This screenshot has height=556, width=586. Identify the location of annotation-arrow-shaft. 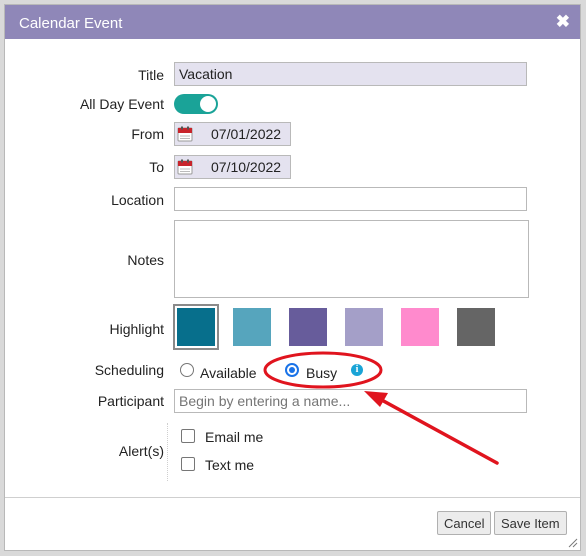
(437, 430).